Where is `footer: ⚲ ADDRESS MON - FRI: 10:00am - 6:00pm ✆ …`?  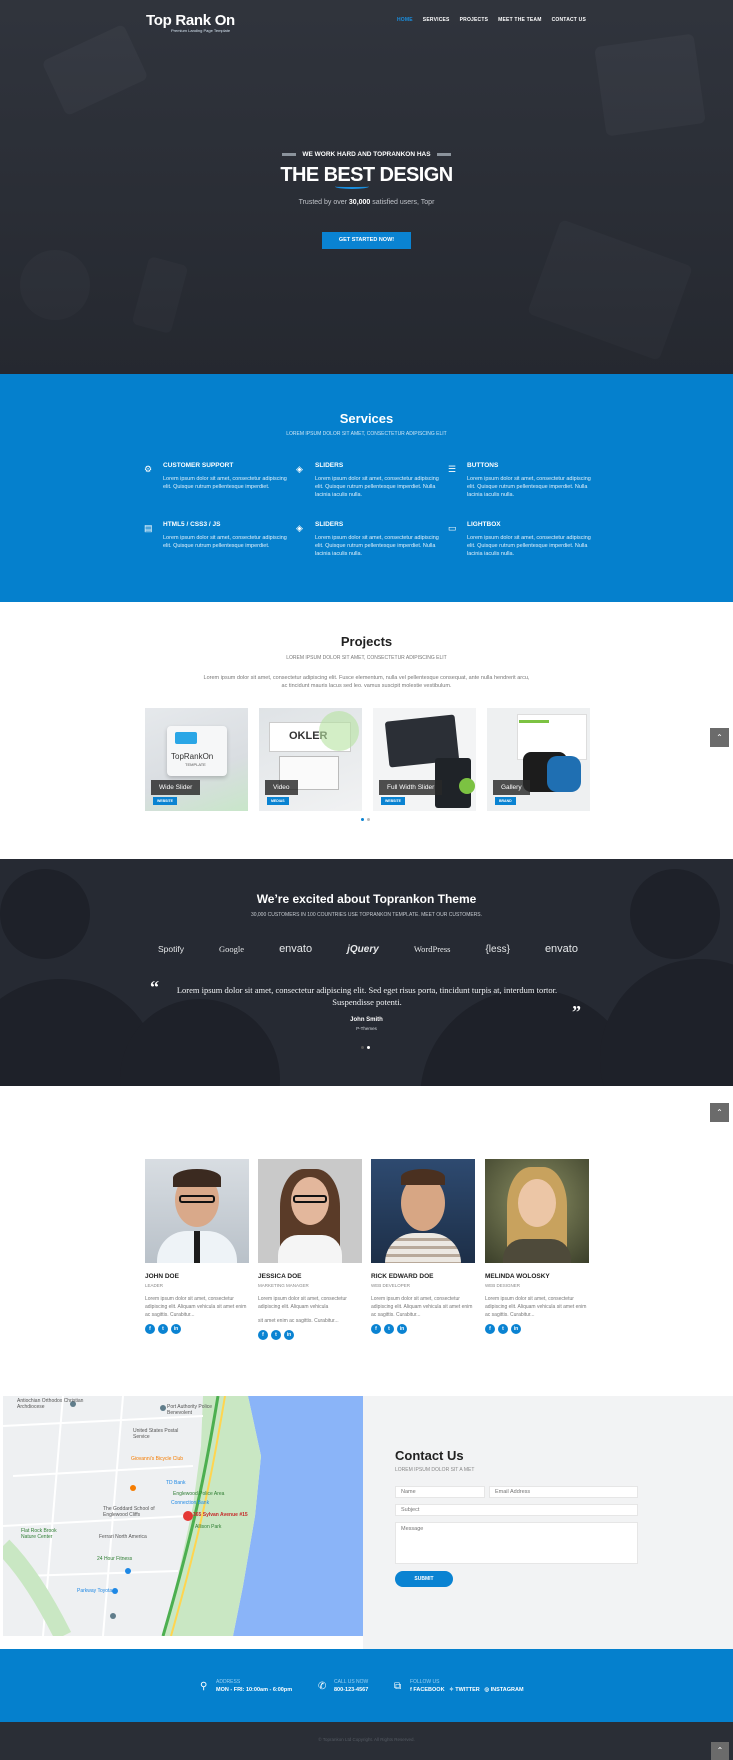 footer: ⚲ ADDRESS MON - FRI: 10:00am - 6:00pm ✆ … is located at coordinates (366, 1685).